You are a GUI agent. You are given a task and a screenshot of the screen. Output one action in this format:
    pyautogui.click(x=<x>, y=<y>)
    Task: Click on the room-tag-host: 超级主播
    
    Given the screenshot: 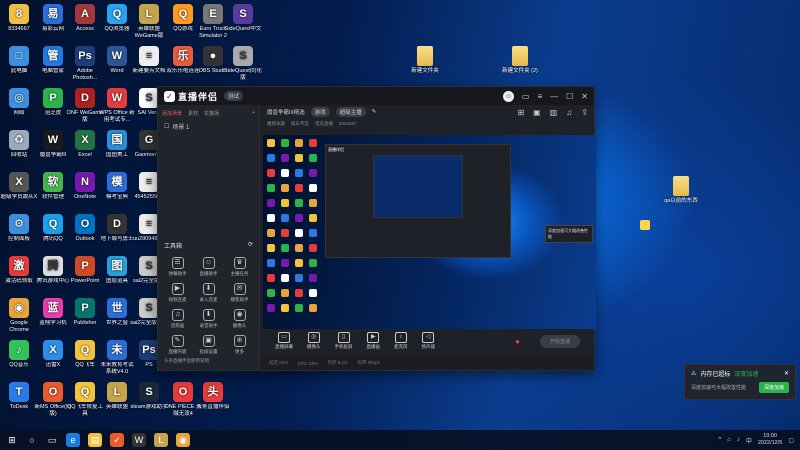 What is the action you would take?
    pyautogui.click(x=350, y=112)
    